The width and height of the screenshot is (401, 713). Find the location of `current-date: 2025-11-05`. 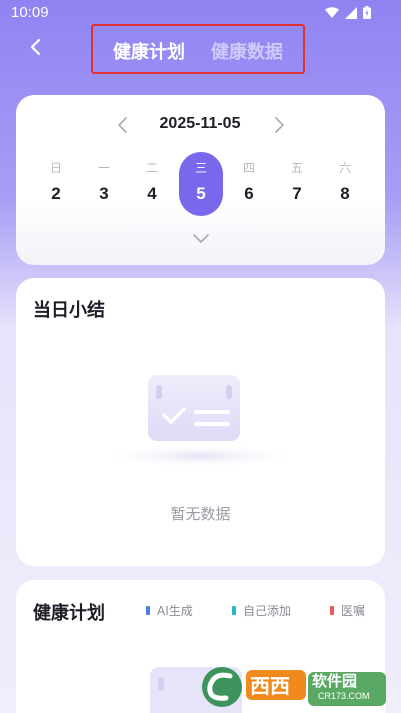

current-date: 2025-11-05 is located at coordinates (200, 124).